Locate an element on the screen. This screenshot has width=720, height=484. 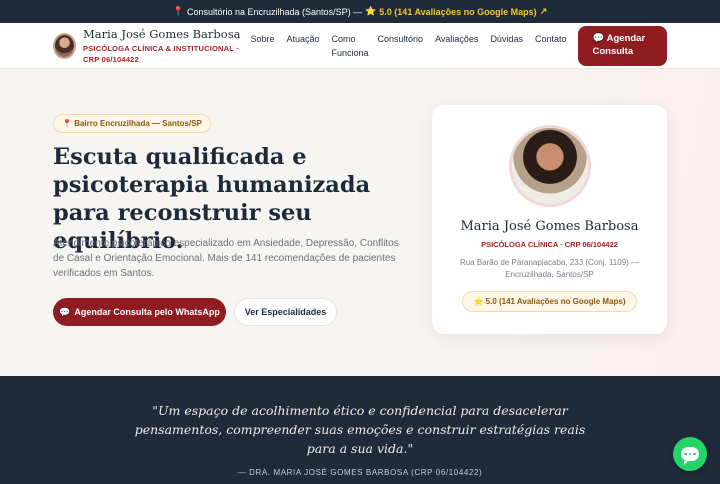
rating-badge-text: 5.0 (141 Avaliações no Google Maps) is located at coordinates (555, 301).